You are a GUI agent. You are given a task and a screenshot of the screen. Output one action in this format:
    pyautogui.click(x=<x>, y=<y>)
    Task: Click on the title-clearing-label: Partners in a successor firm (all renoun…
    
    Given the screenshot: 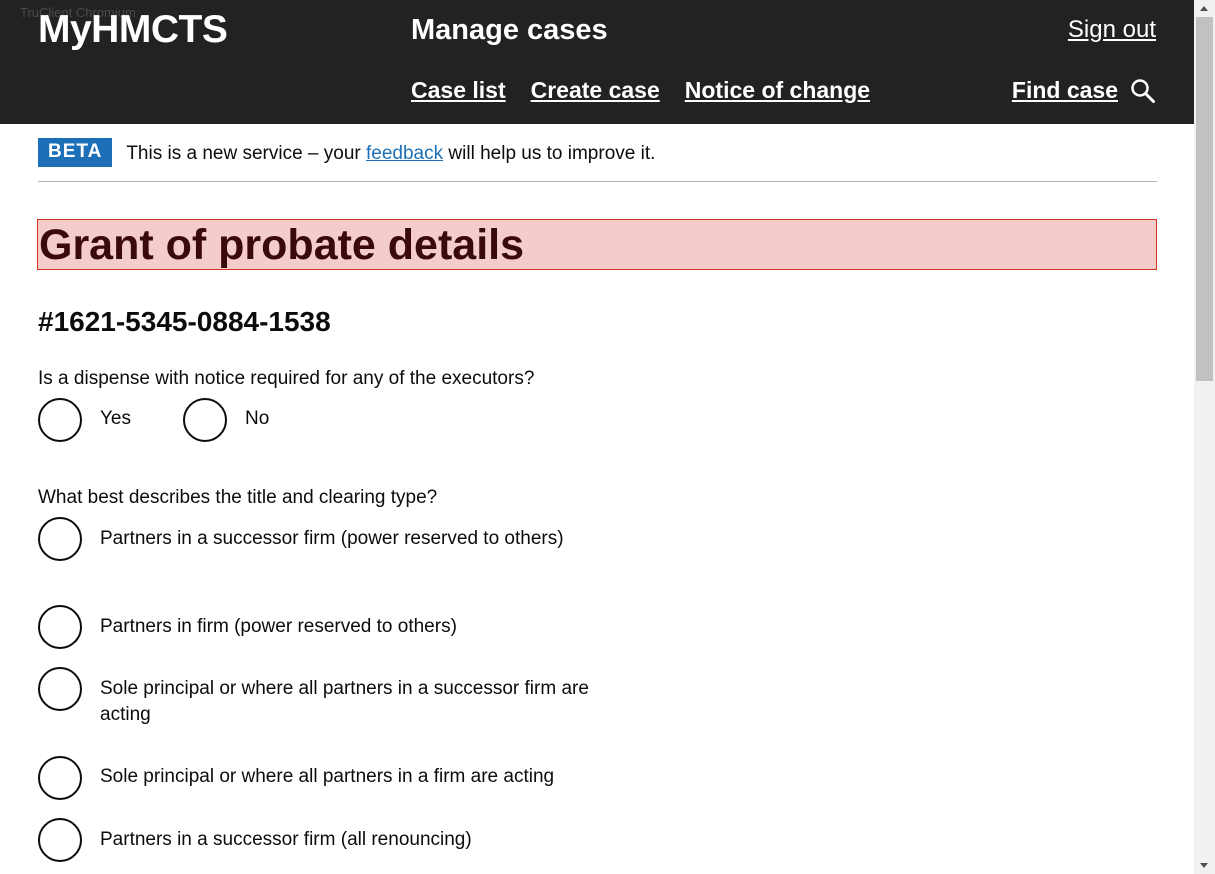 What is the action you would take?
    pyautogui.click(x=350, y=840)
    